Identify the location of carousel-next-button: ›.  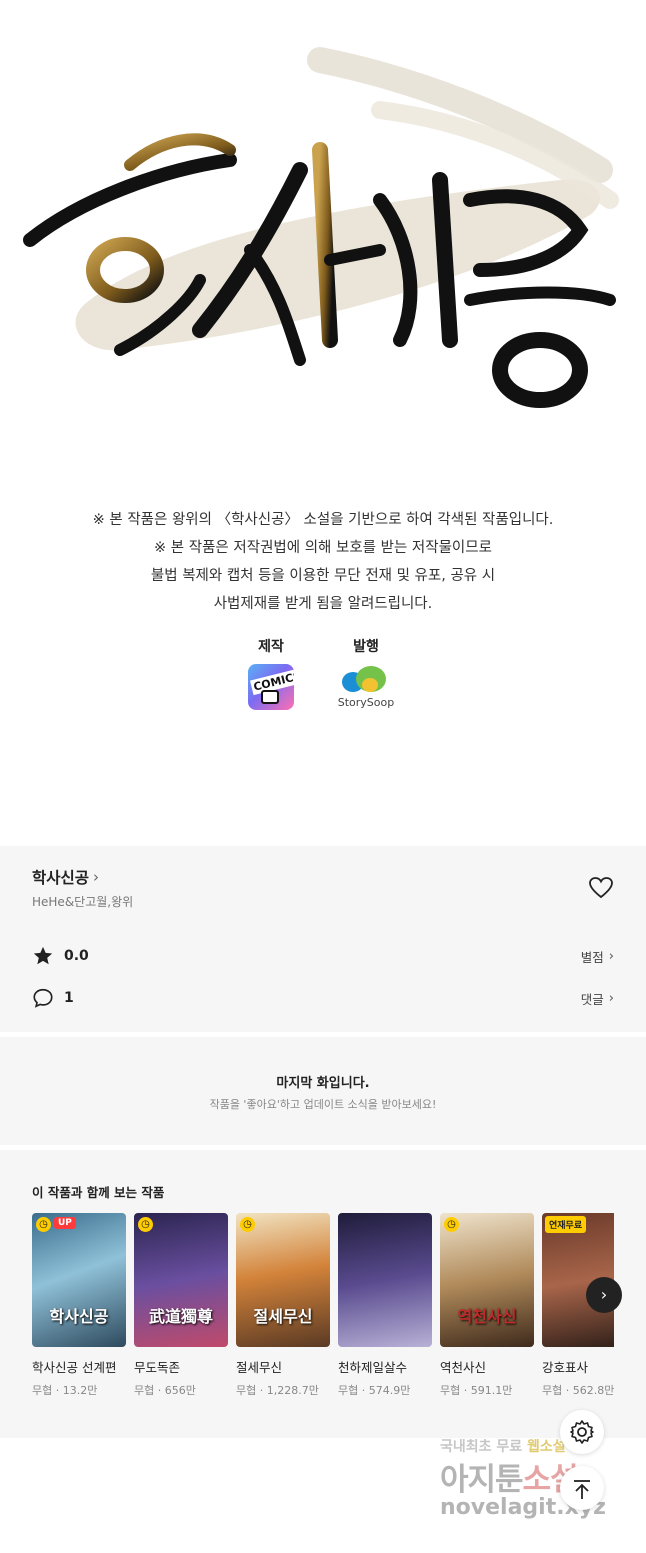
(604, 1295).